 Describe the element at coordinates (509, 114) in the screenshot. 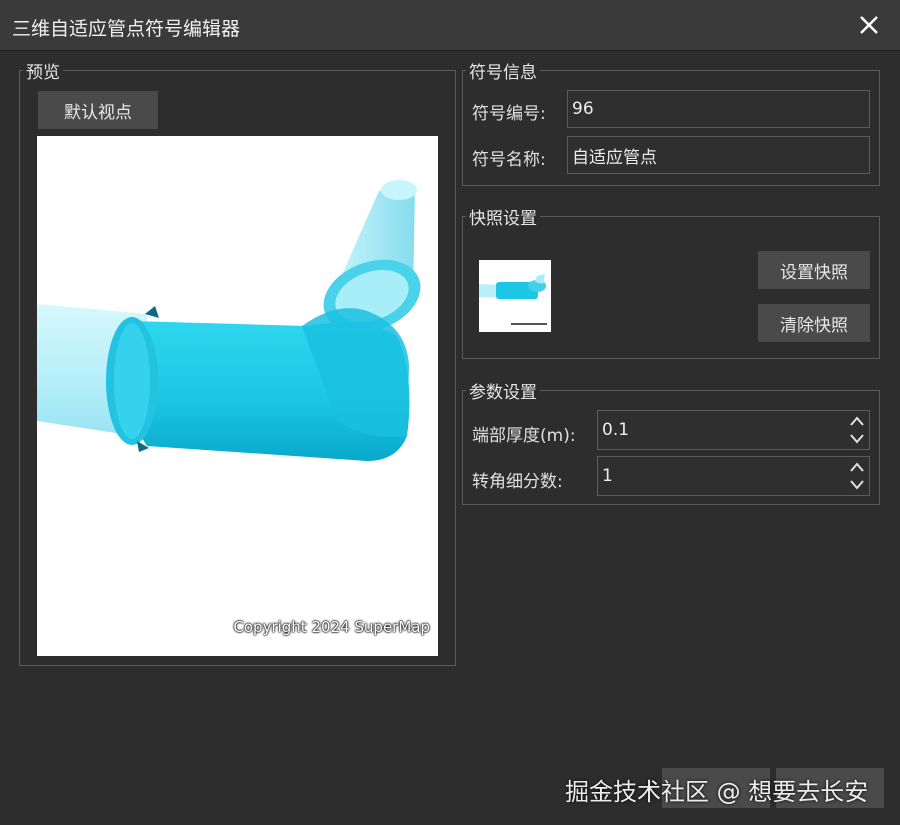

I see `symbol-id-label: 符号编号:` at that location.